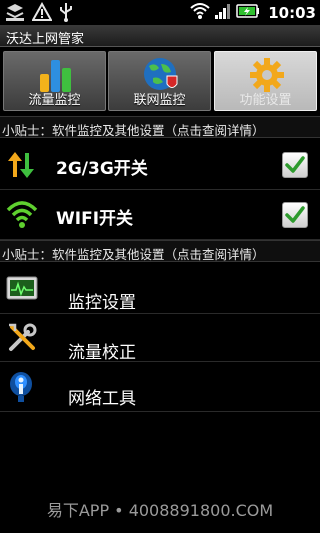  Describe the element at coordinates (102, 303) in the screenshot. I see `menu-item-label: 监控设置` at that location.